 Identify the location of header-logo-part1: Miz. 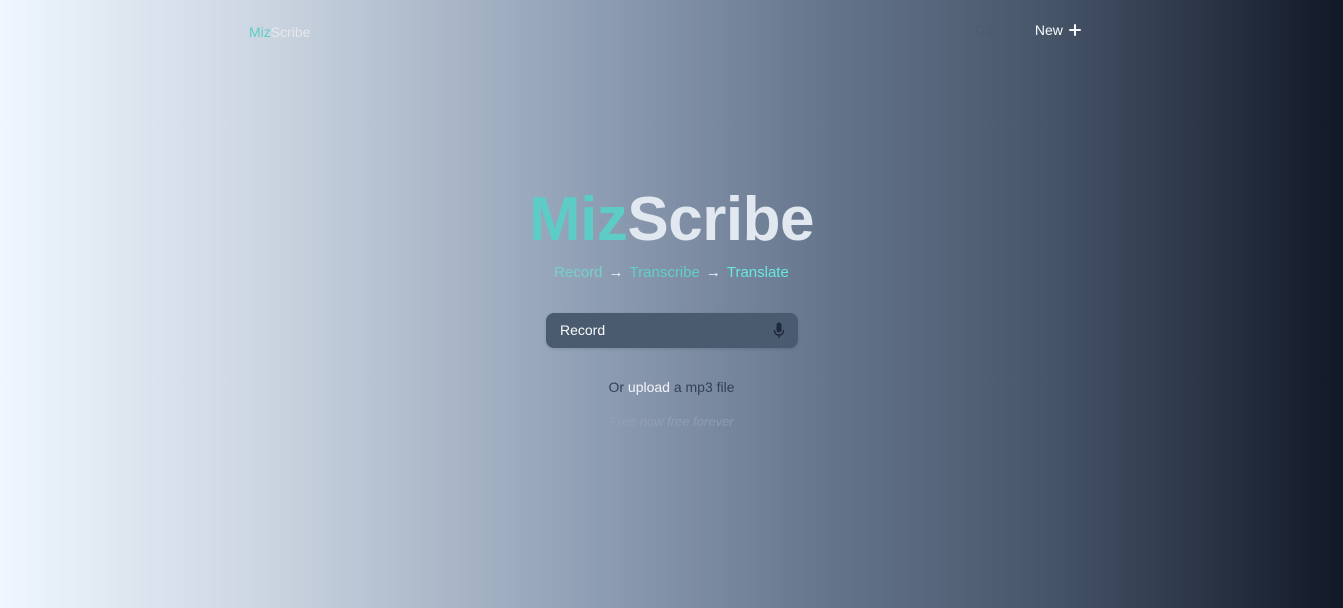
(260, 32).